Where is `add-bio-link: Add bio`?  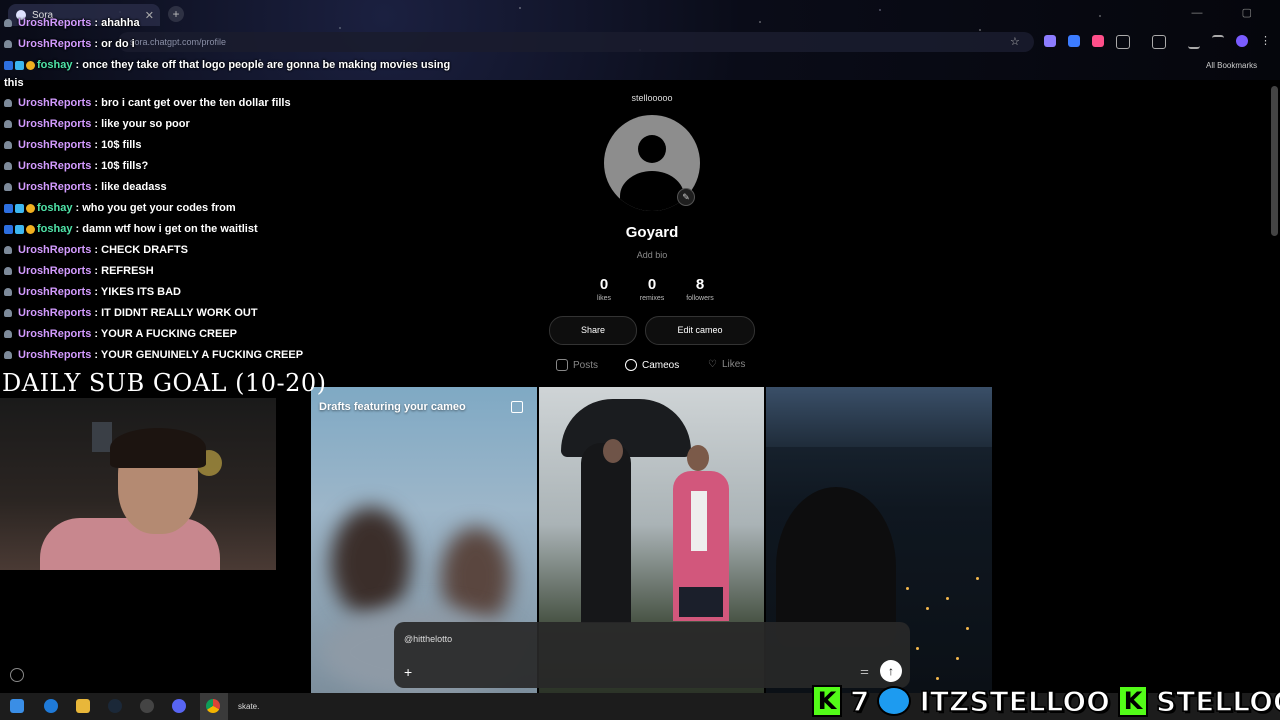
add-bio-link: Add bio is located at coordinates (652, 255).